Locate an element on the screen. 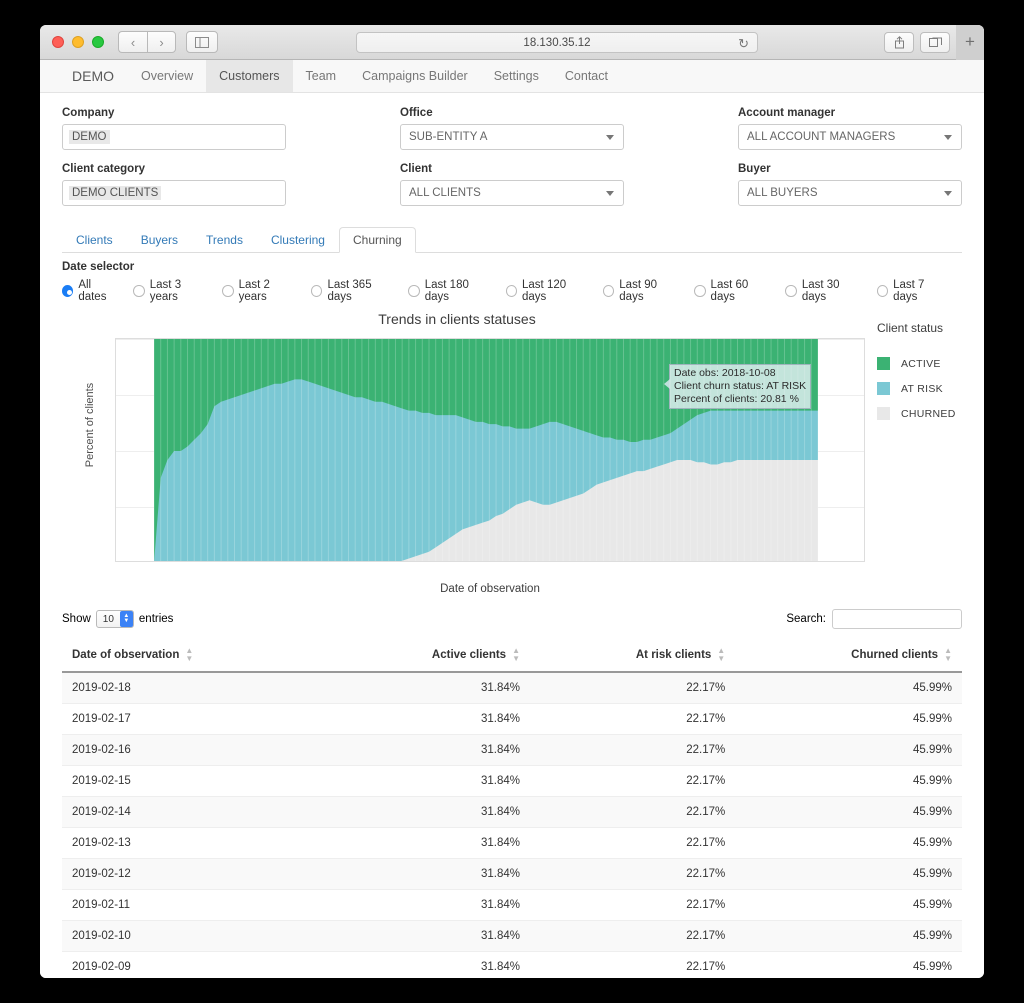  page-size-select: 10 ▲ ▼ is located at coordinates (114, 619).